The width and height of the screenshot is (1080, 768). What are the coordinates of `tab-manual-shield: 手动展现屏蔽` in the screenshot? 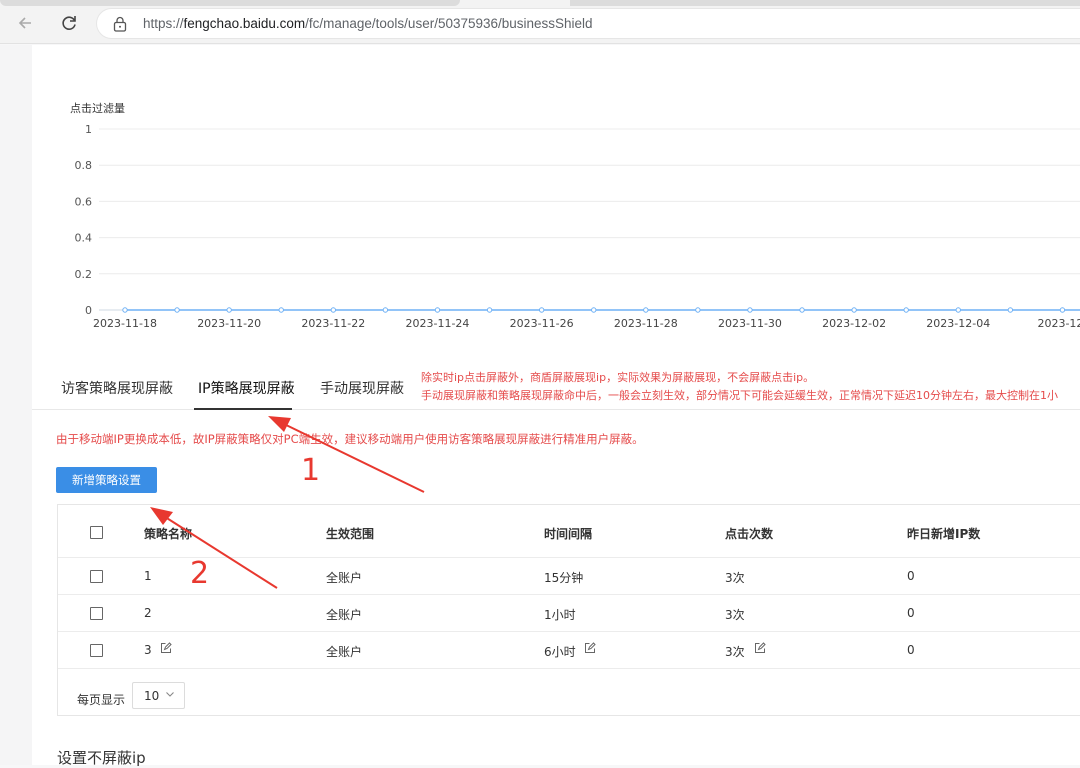 It's located at (362, 388).